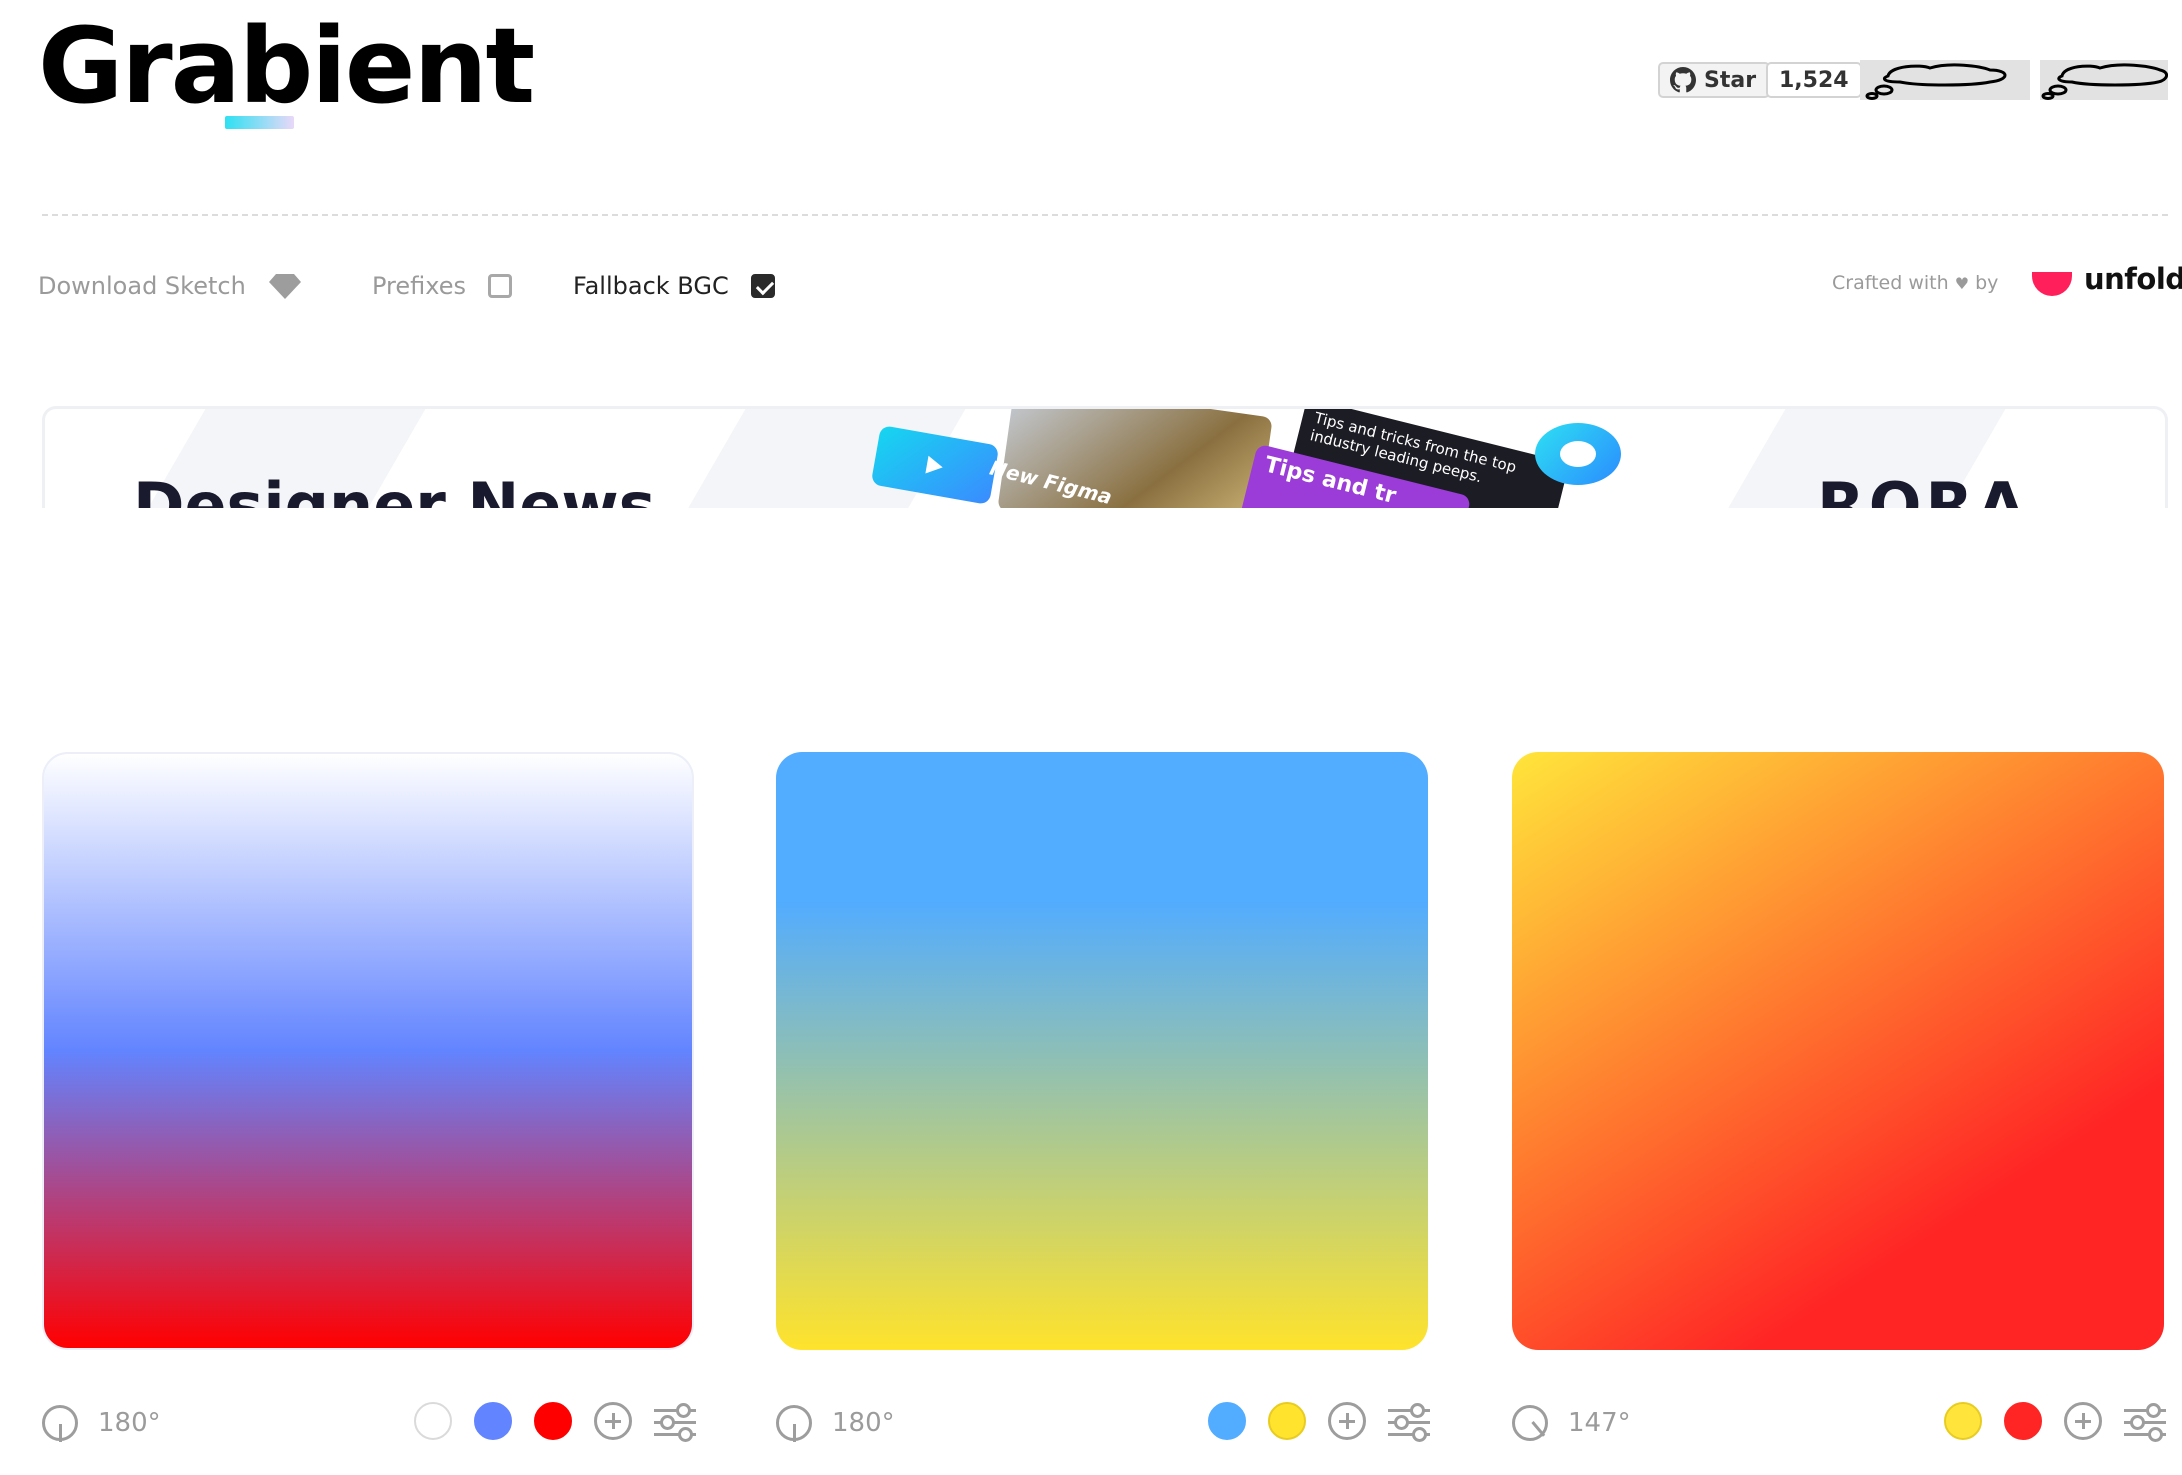  Describe the element at coordinates (284, 286) in the screenshot. I see `sketch-diamond-icon` at that location.